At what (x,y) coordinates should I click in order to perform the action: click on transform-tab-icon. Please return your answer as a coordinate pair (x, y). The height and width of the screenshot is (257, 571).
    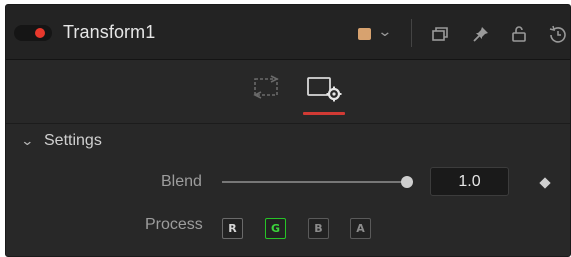
    Looking at the image, I should click on (267, 88).